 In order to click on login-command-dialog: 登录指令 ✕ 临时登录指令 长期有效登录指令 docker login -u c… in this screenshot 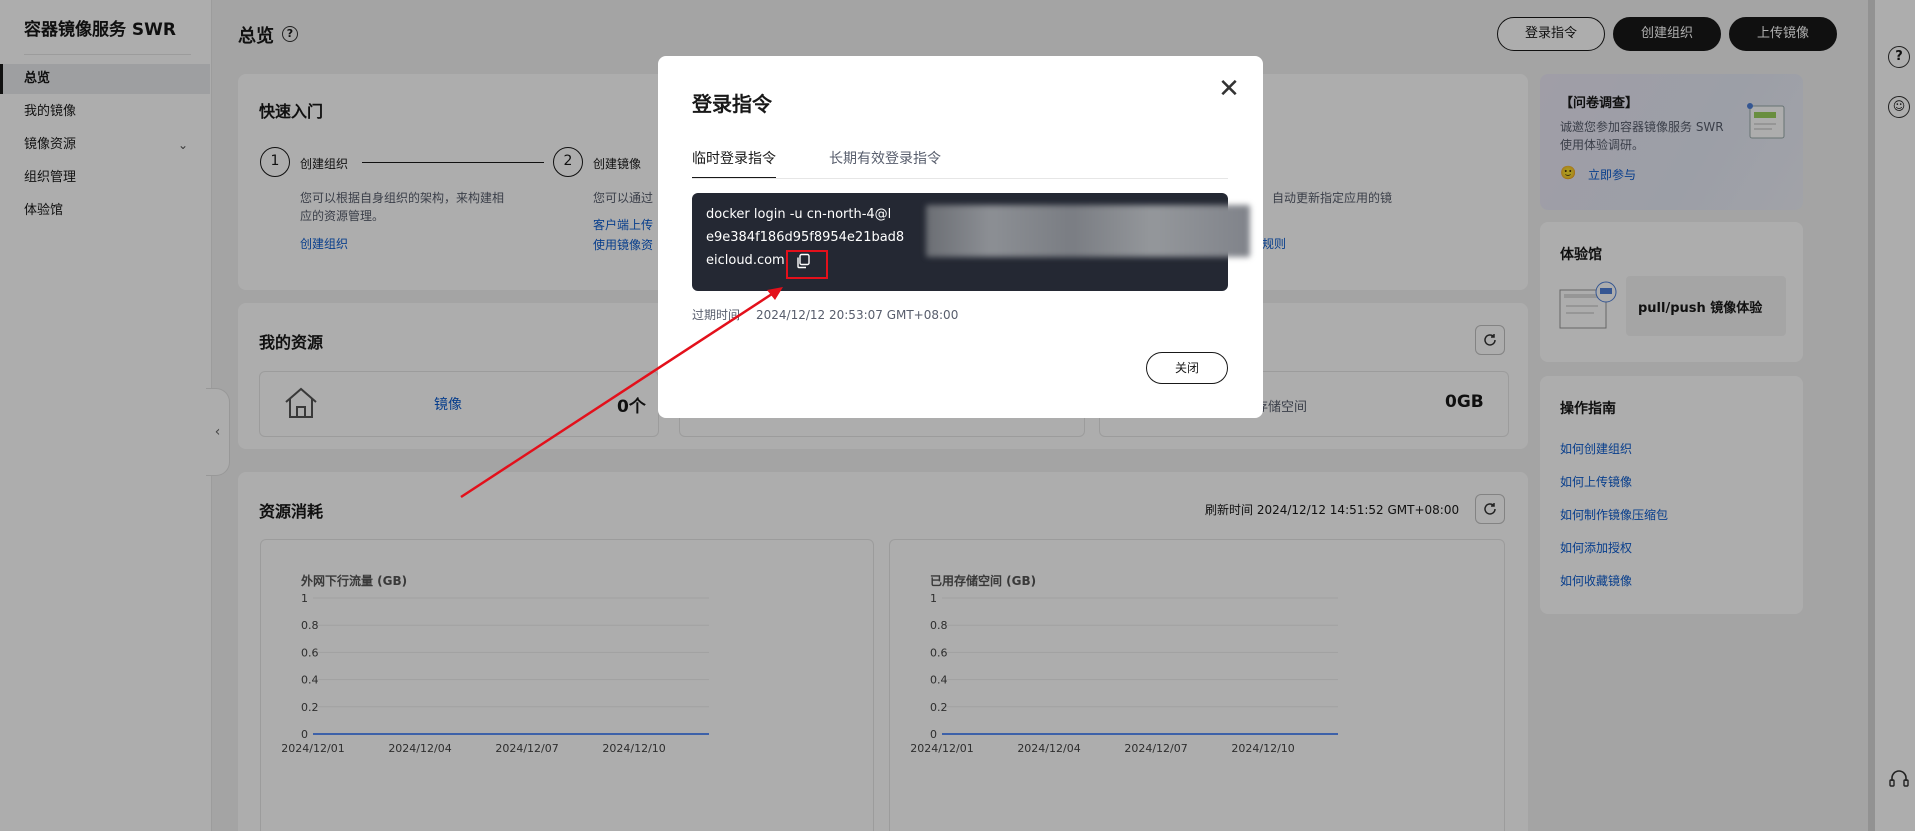, I will do `click(960, 237)`.